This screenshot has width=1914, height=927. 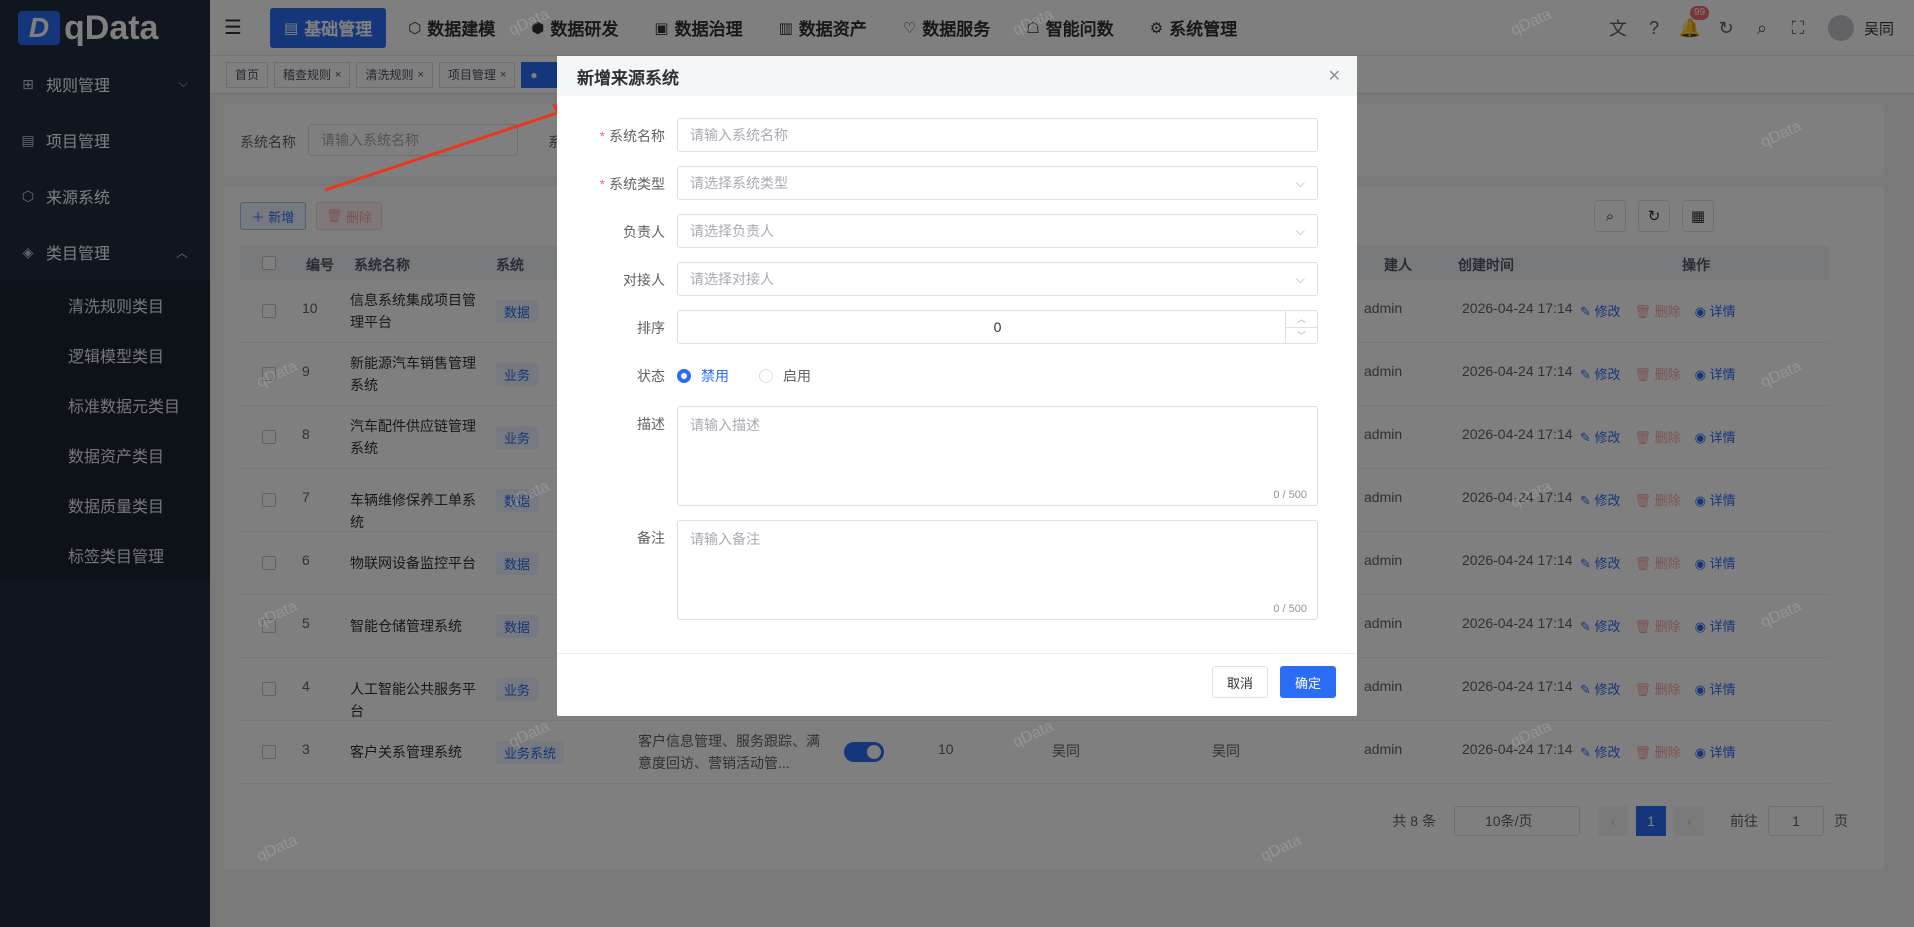 What do you see at coordinates (997, 183) in the screenshot?
I see `system-type-select: 请选择系统类型 ⌵` at bounding box center [997, 183].